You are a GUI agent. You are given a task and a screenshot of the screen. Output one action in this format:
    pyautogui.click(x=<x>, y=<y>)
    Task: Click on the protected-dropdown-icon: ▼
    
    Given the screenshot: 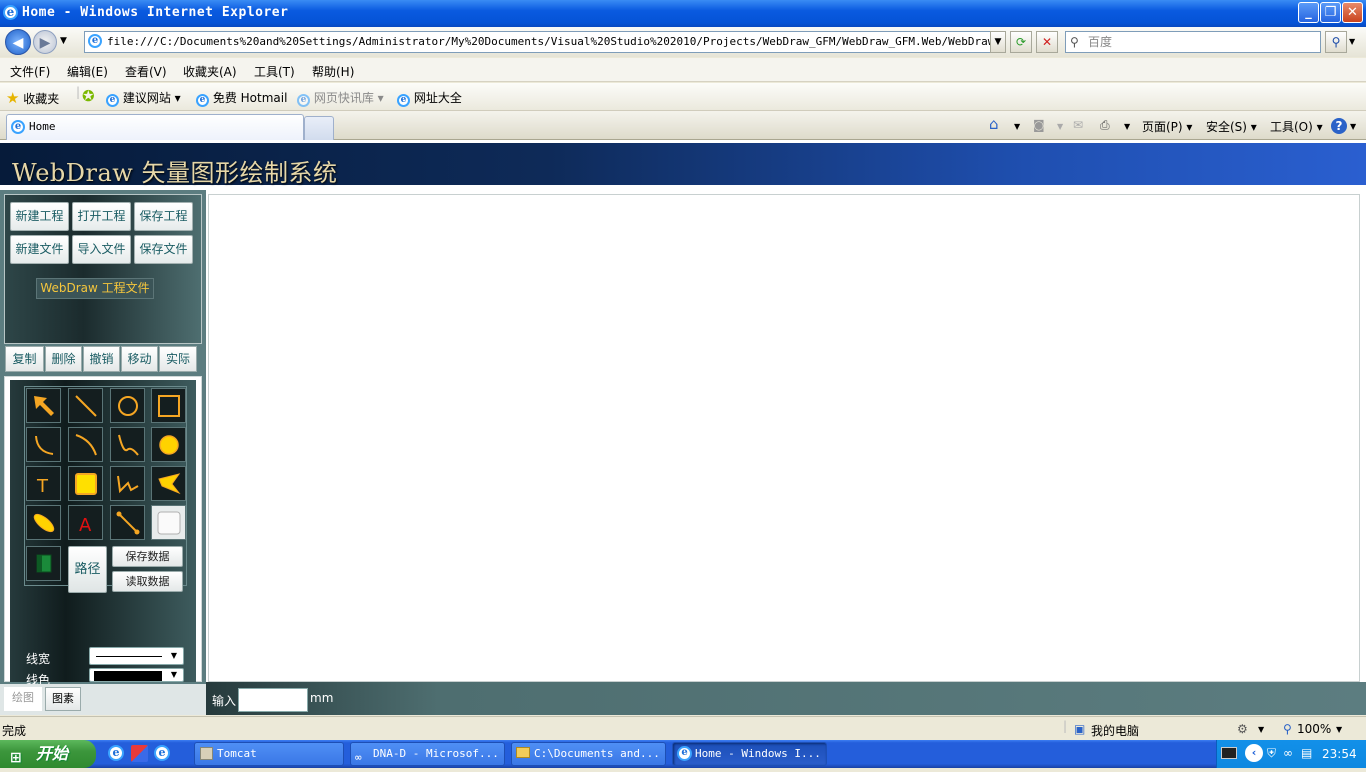 What is the action you would take?
    pyautogui.click(x=1261, y=729)
    